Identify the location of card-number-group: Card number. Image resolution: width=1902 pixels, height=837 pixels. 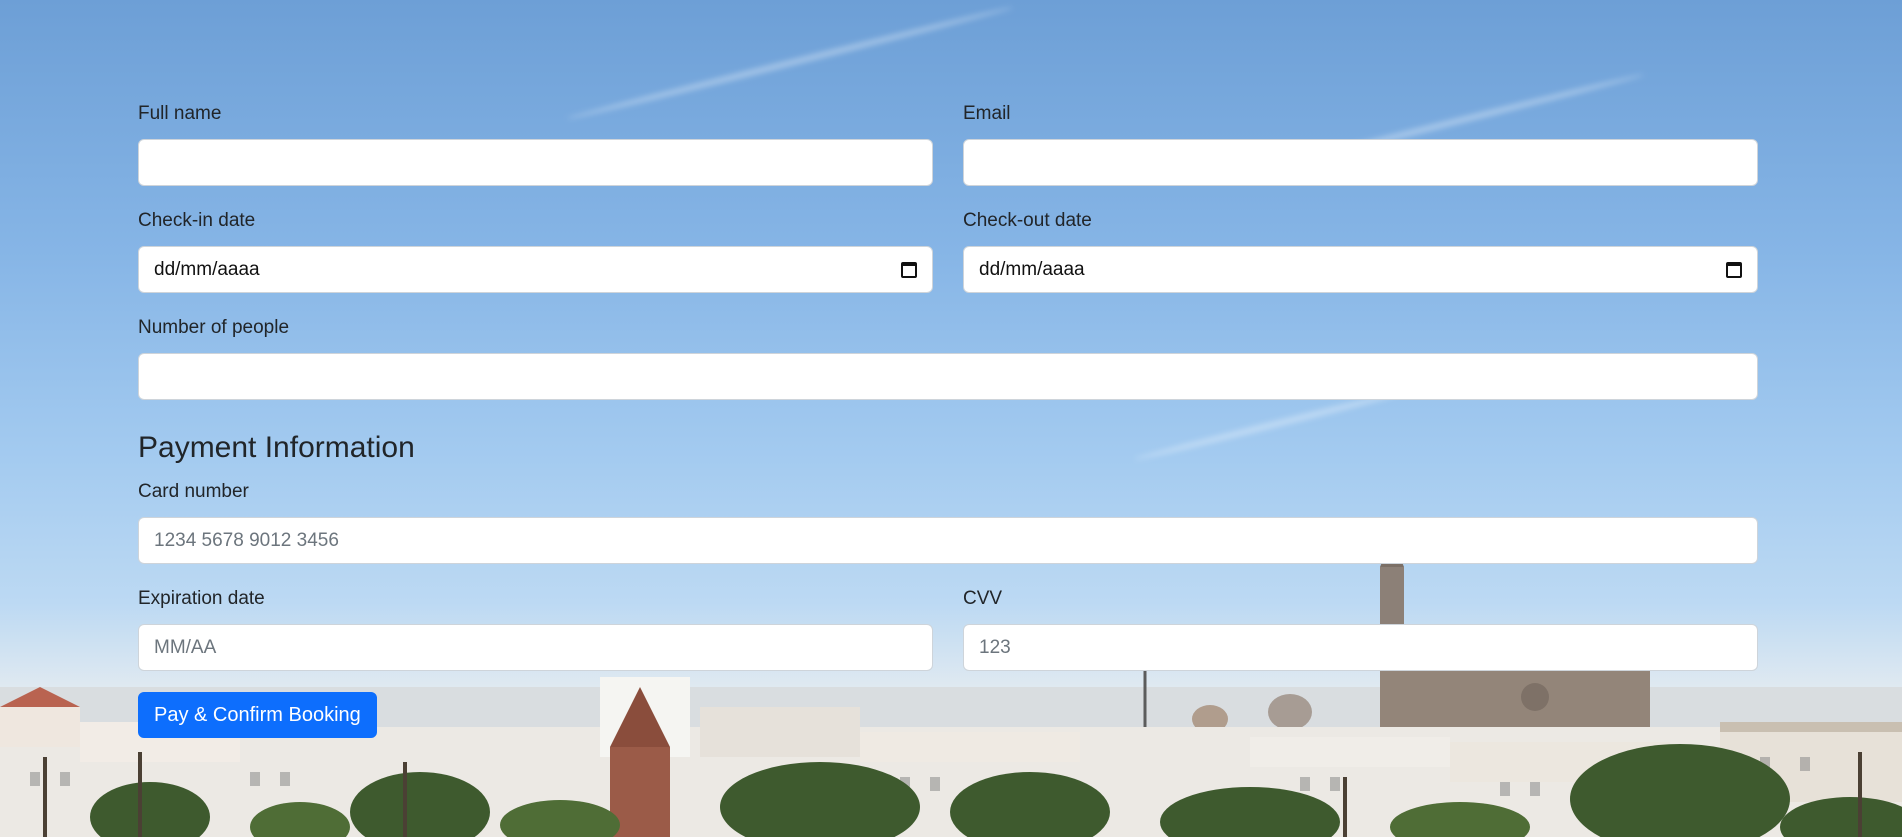
(948, 522).